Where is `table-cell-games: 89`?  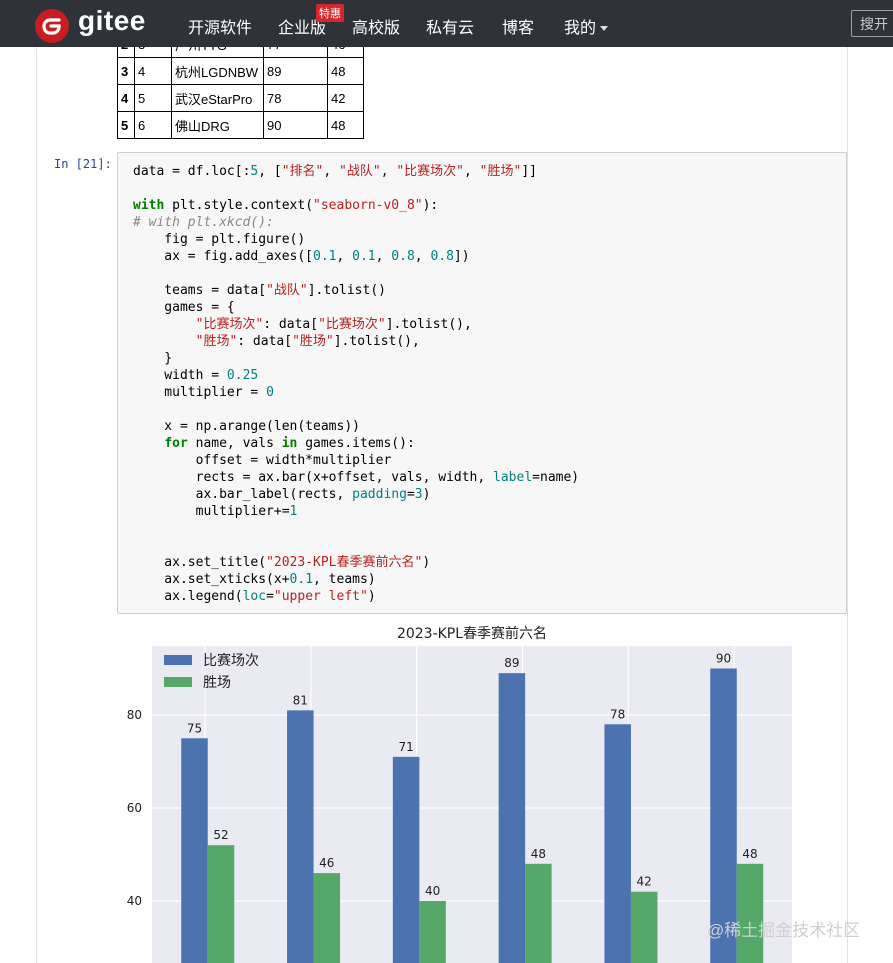
table-cell-games: 89 is located at coordinates (295, 71).